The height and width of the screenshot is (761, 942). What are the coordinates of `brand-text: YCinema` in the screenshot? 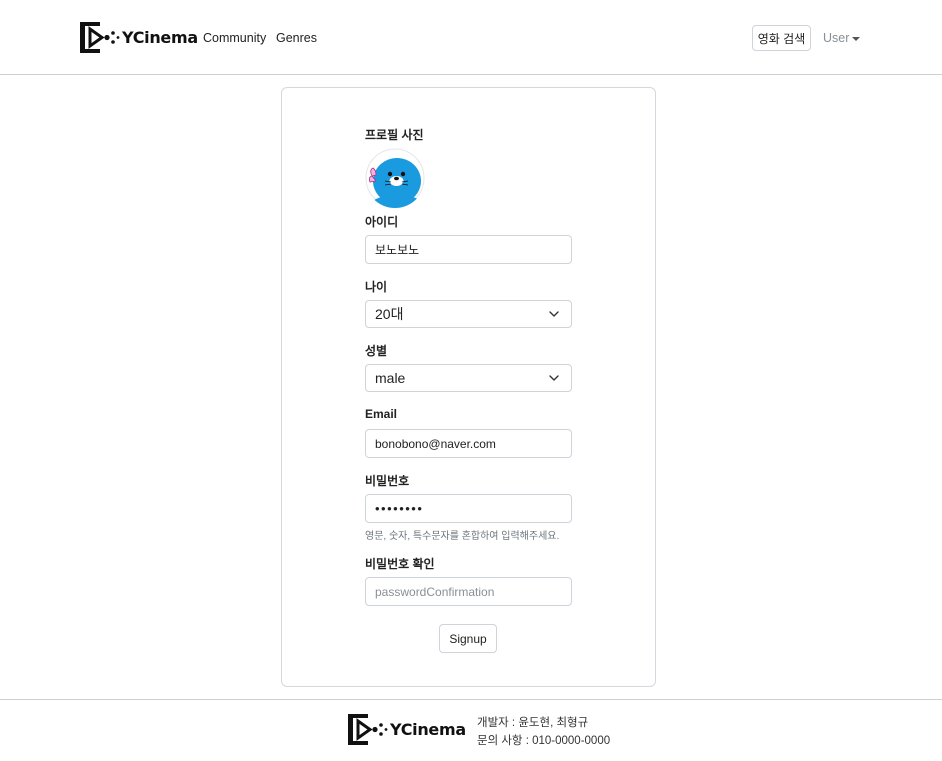 It's located at (160, 37).